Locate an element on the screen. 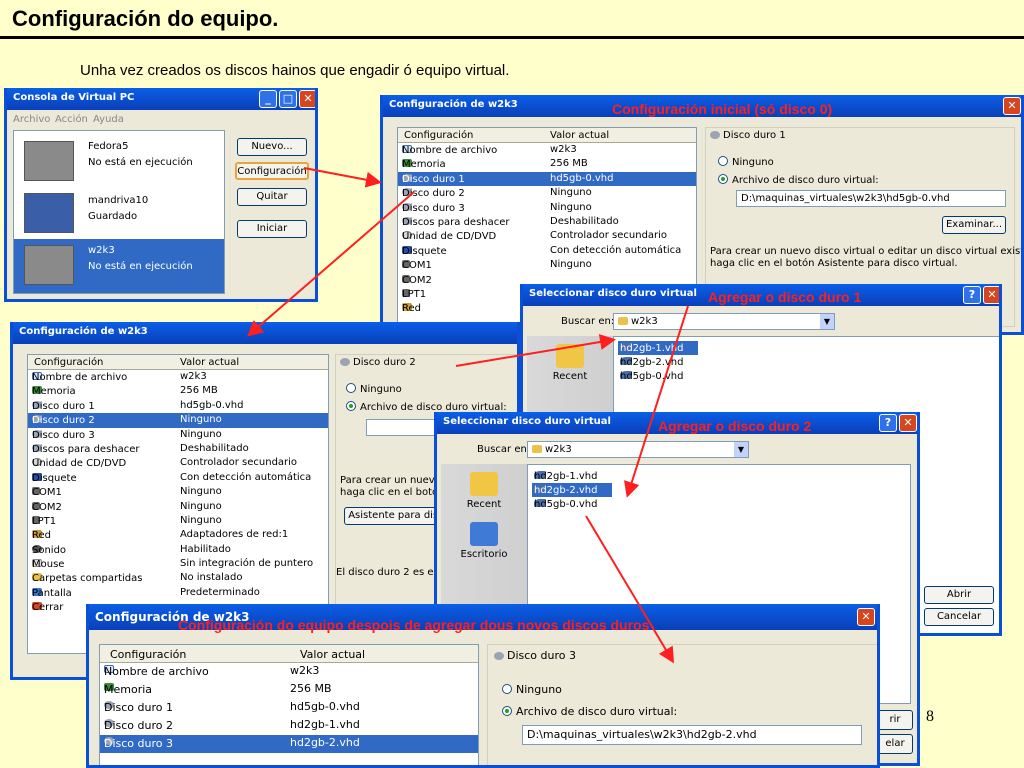 This screenshot has height=768, width=1024. maximize-button: □ is located at coordinates (288, 99).